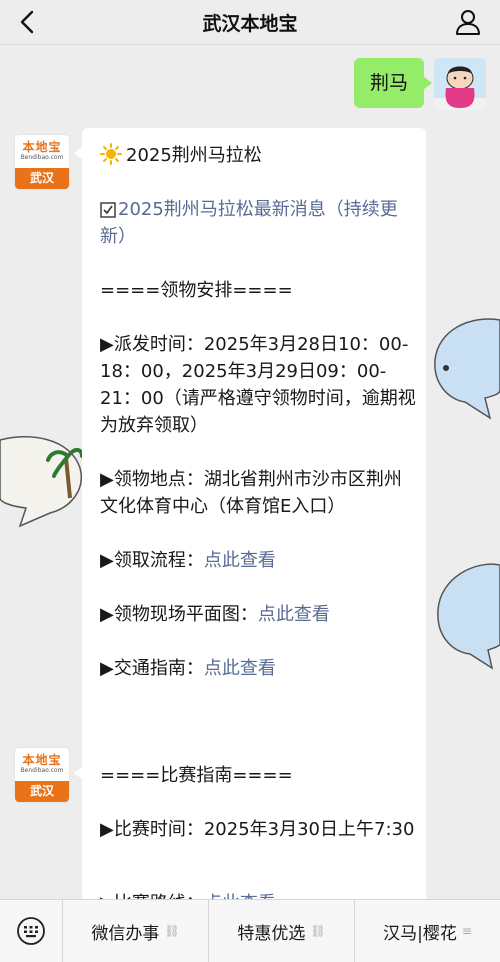 The width and height of the screenshot is (500, 962). I want to click on chevron-left-icon, so click(27, 22).